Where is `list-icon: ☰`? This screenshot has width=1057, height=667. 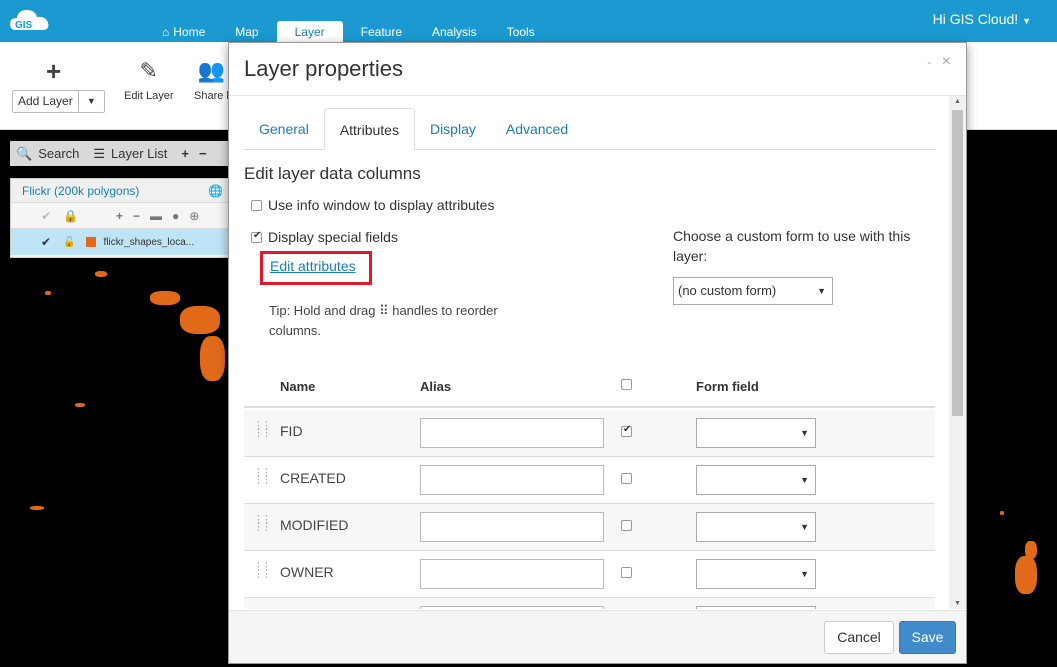 list-icon: ☰ is located at coordinates (99, 153).